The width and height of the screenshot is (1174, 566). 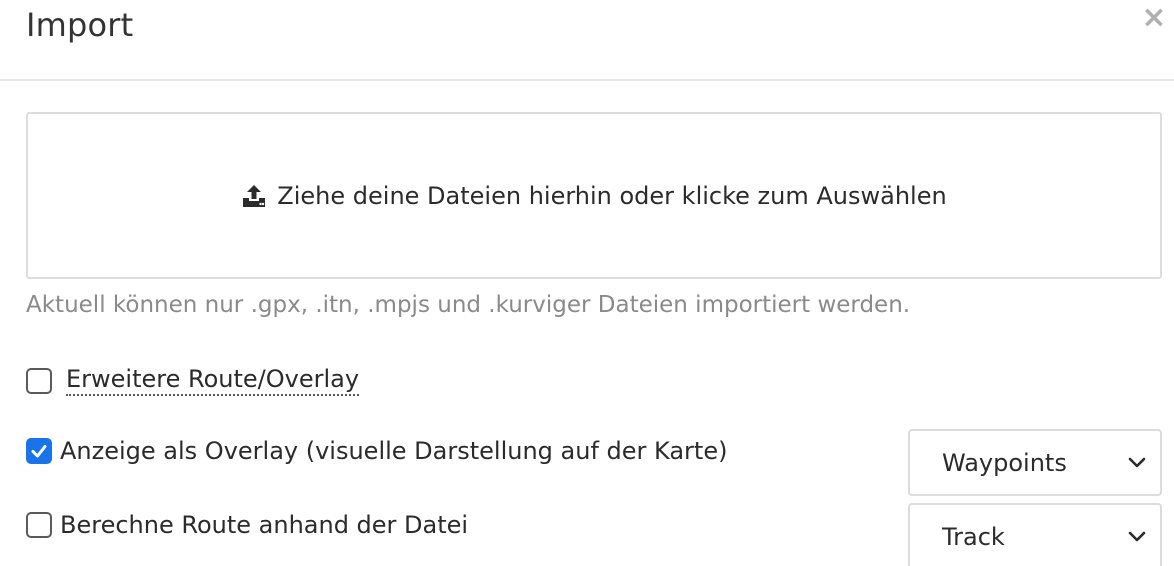 I want to click on dialog-header: Import ×, so click(x=587, y=40).